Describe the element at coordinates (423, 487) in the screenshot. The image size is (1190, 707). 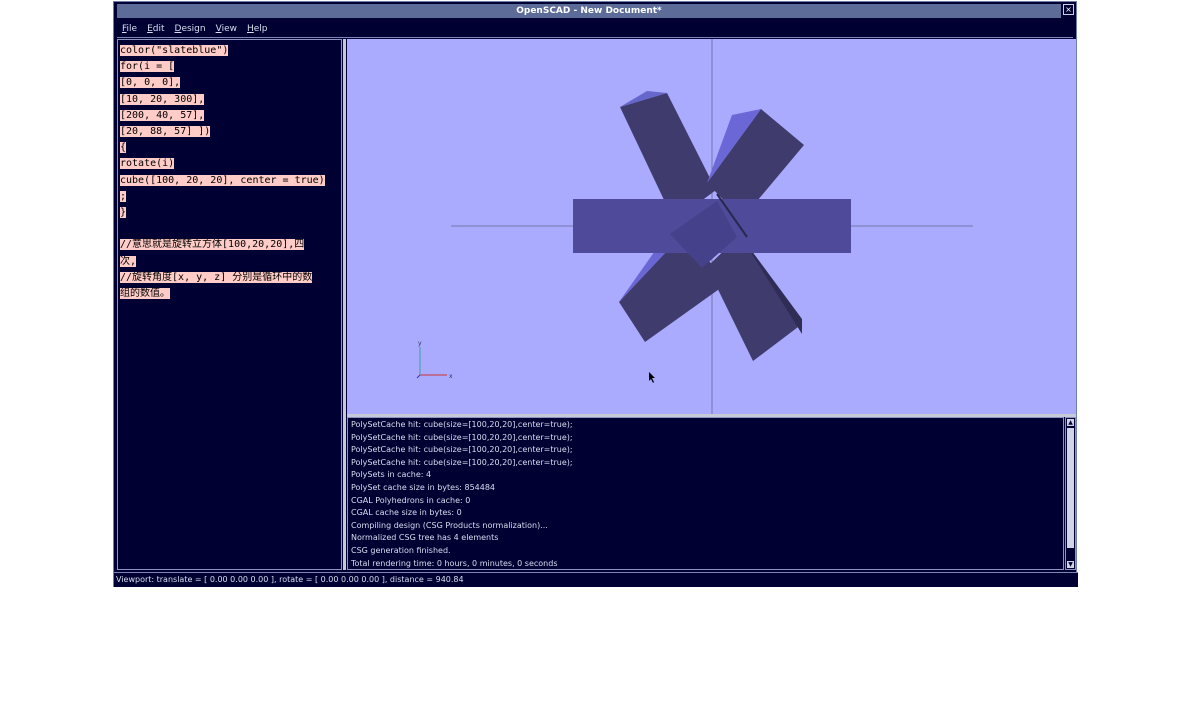
I see `console-line: PolySet cache size in bytes: 854484` at that location.